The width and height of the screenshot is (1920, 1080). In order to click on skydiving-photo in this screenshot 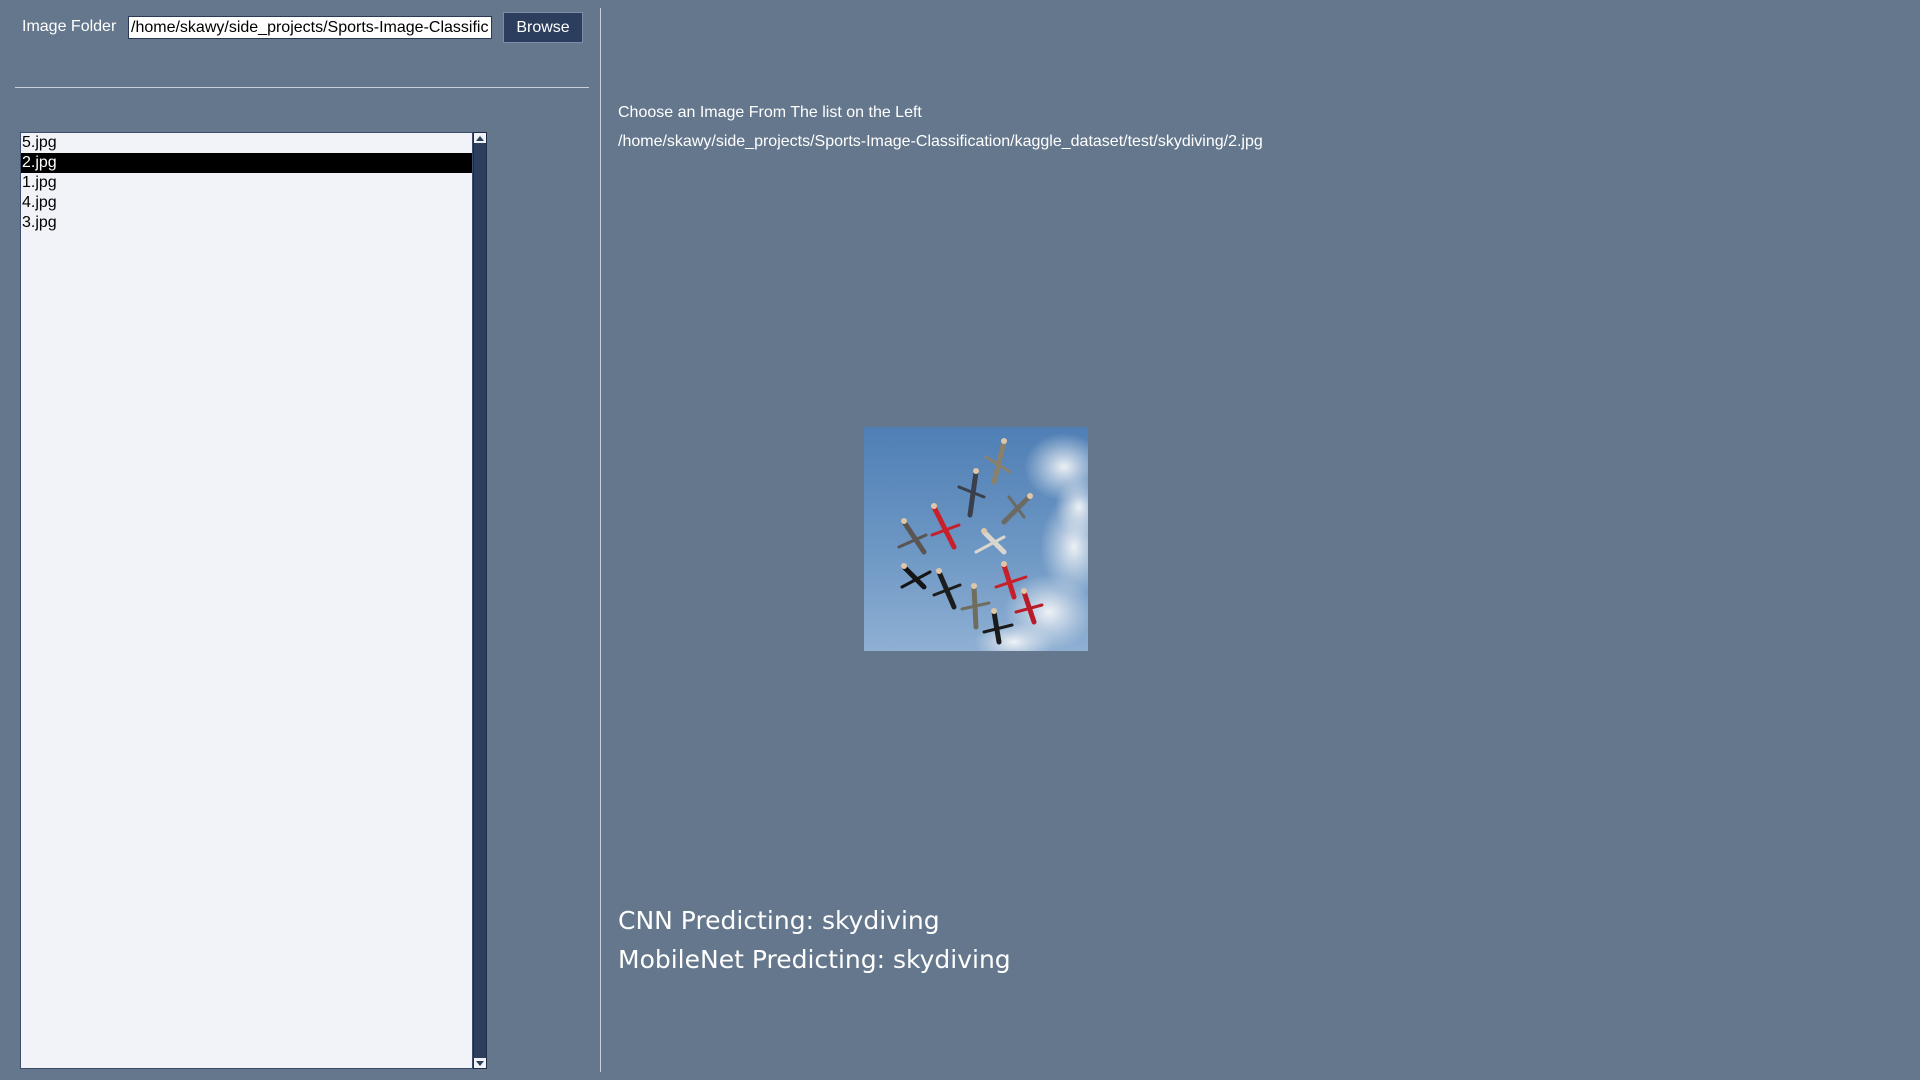, I will do `click(976, 539)`.